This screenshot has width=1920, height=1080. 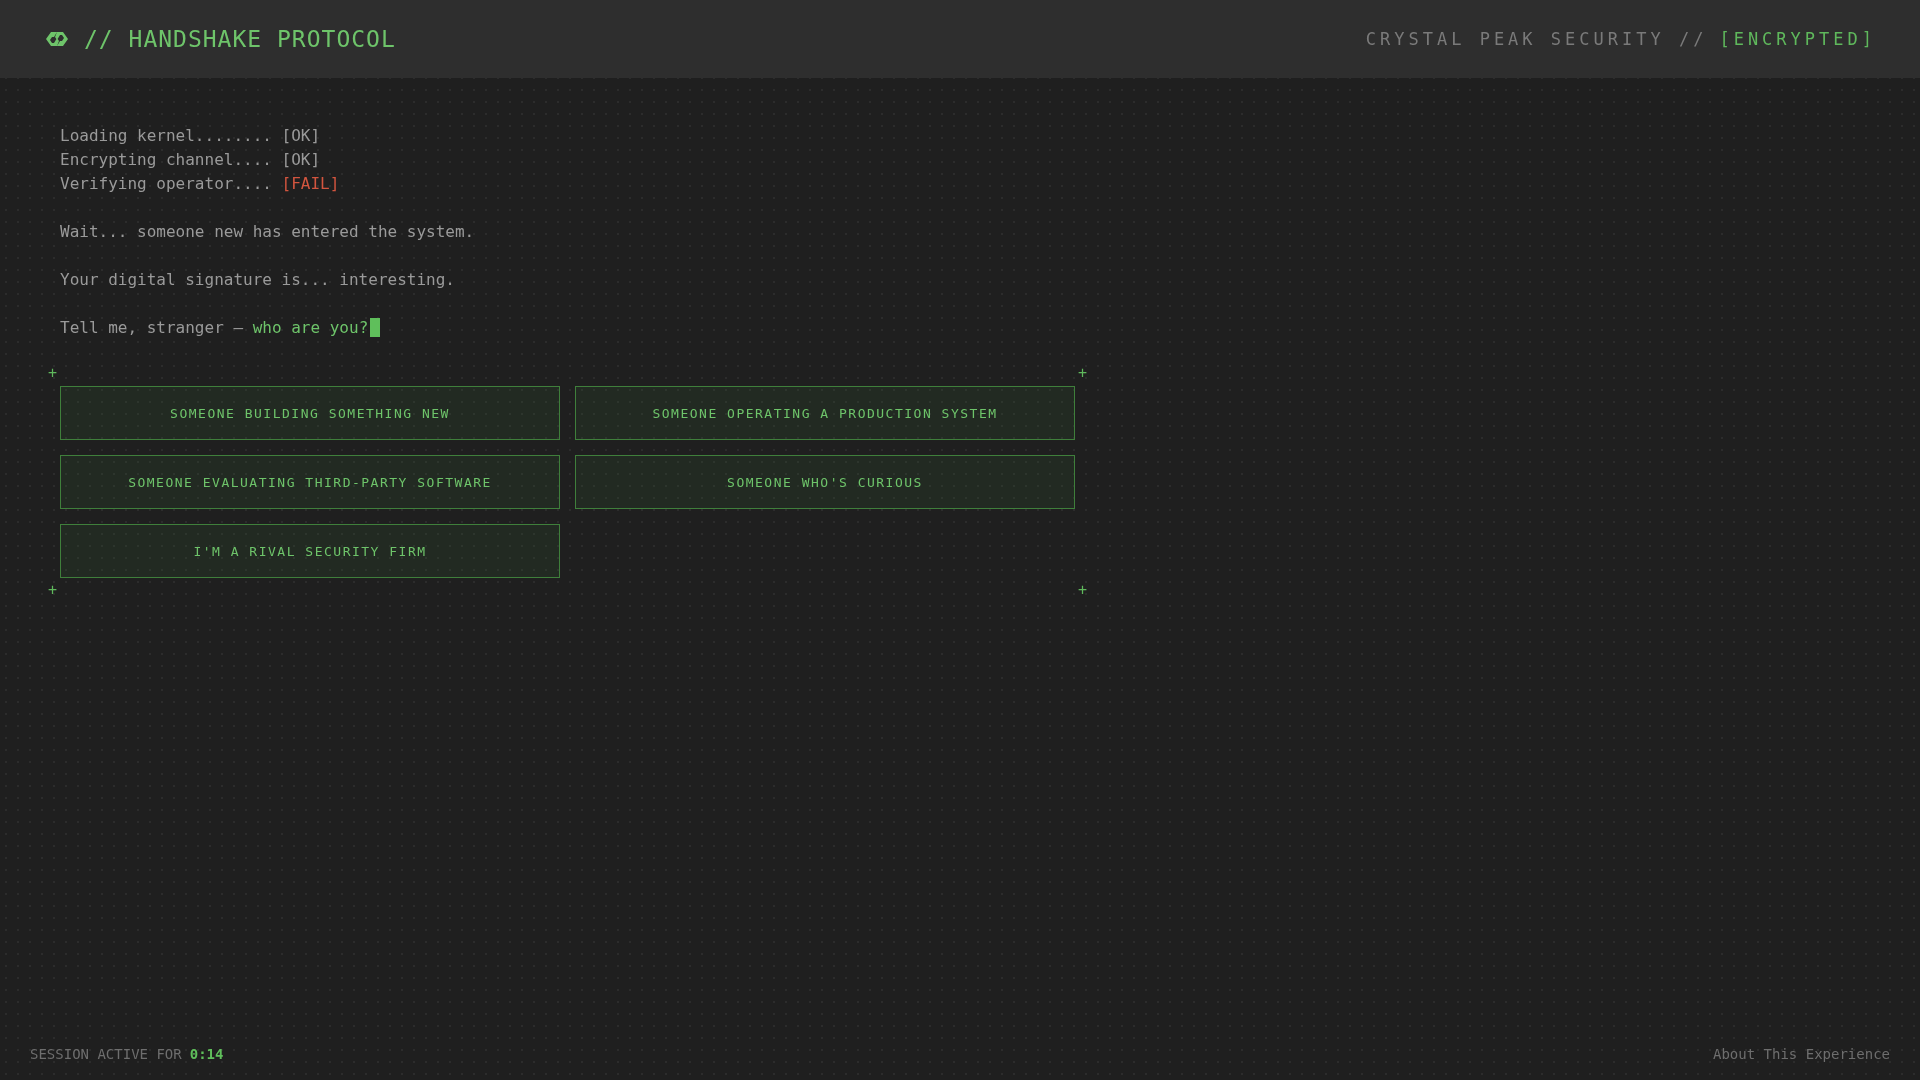 What do you see at coordinates (310, 413) in the screenshot?
I see `answer-option-button: SOMEONE BUILDING SOMETHING NEW` at bounding box center [310, 413].